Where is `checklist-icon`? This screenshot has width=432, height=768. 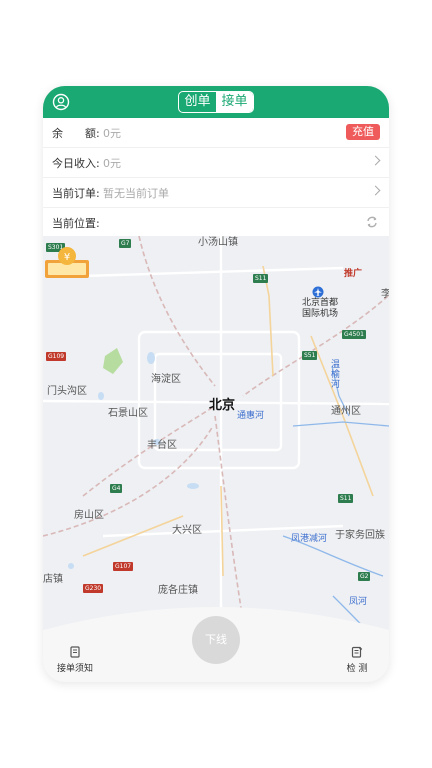
checklist-icon is located at coordinates (357, 652).